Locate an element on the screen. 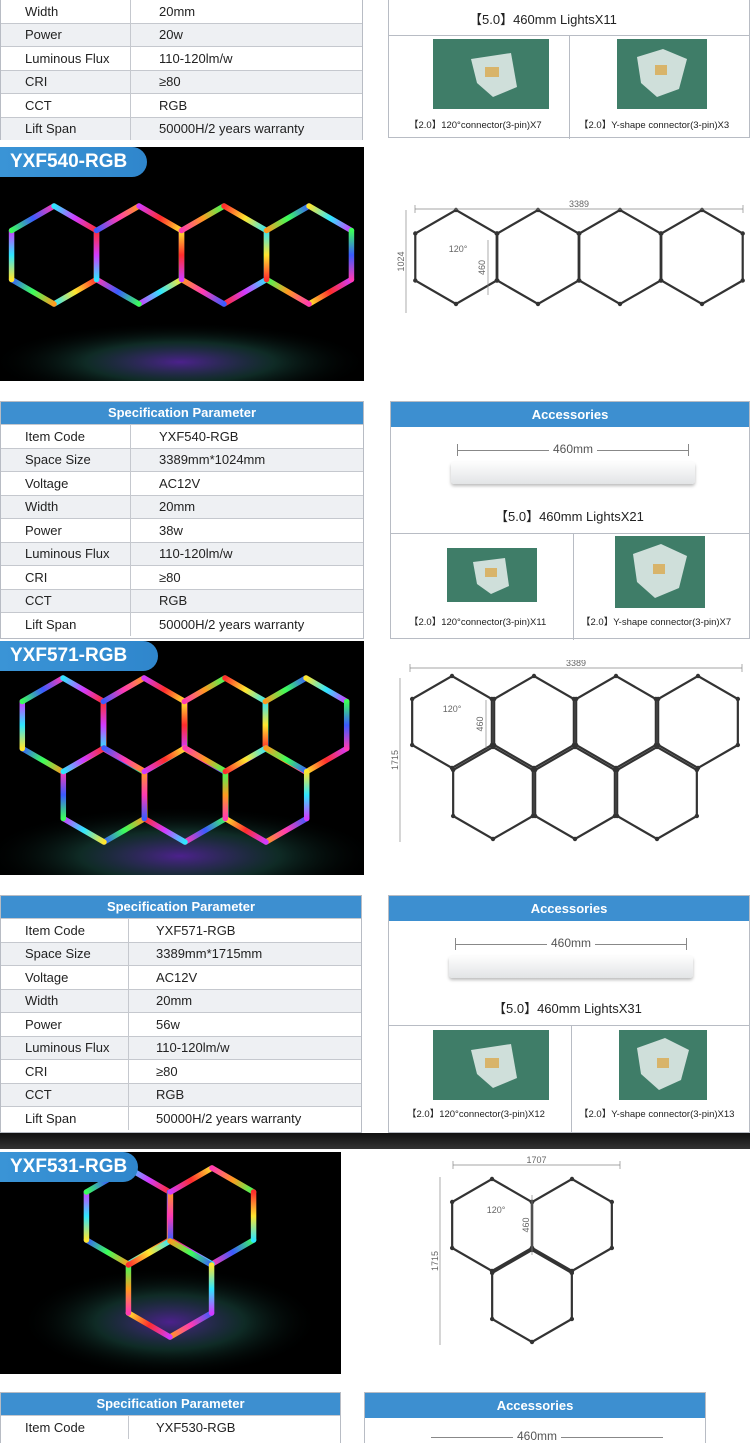 This screenshot has height=1443, width=750. height-dimension: 1715 is located at coordinates (395, 760).